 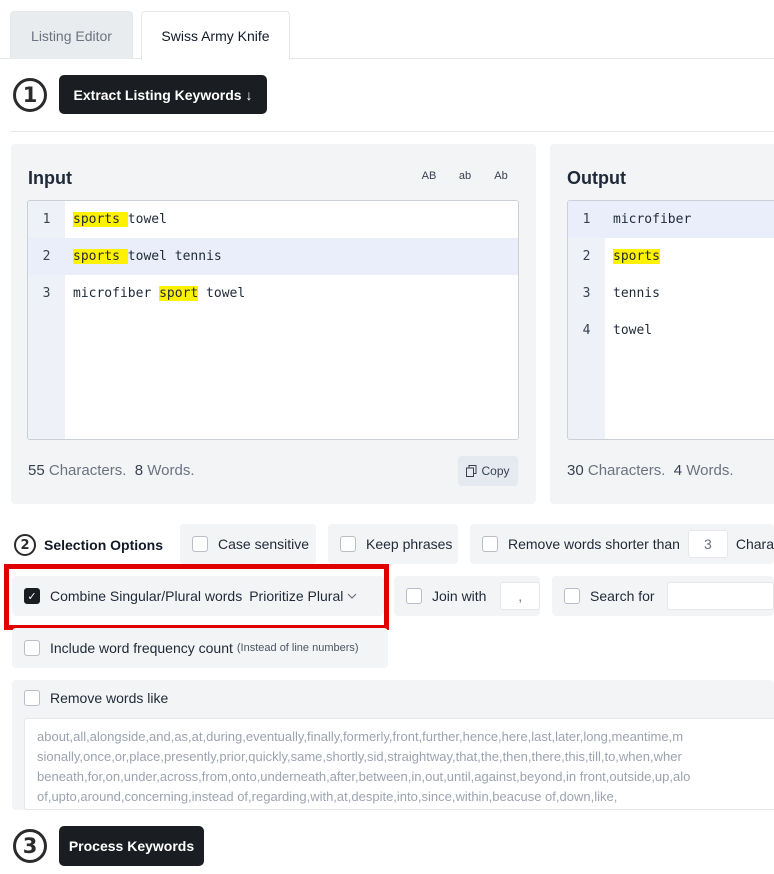 What do you see at coordinates (139, 470) in the screenshot?
I see `input-word-count: 8` at bounding box center [139, 470].